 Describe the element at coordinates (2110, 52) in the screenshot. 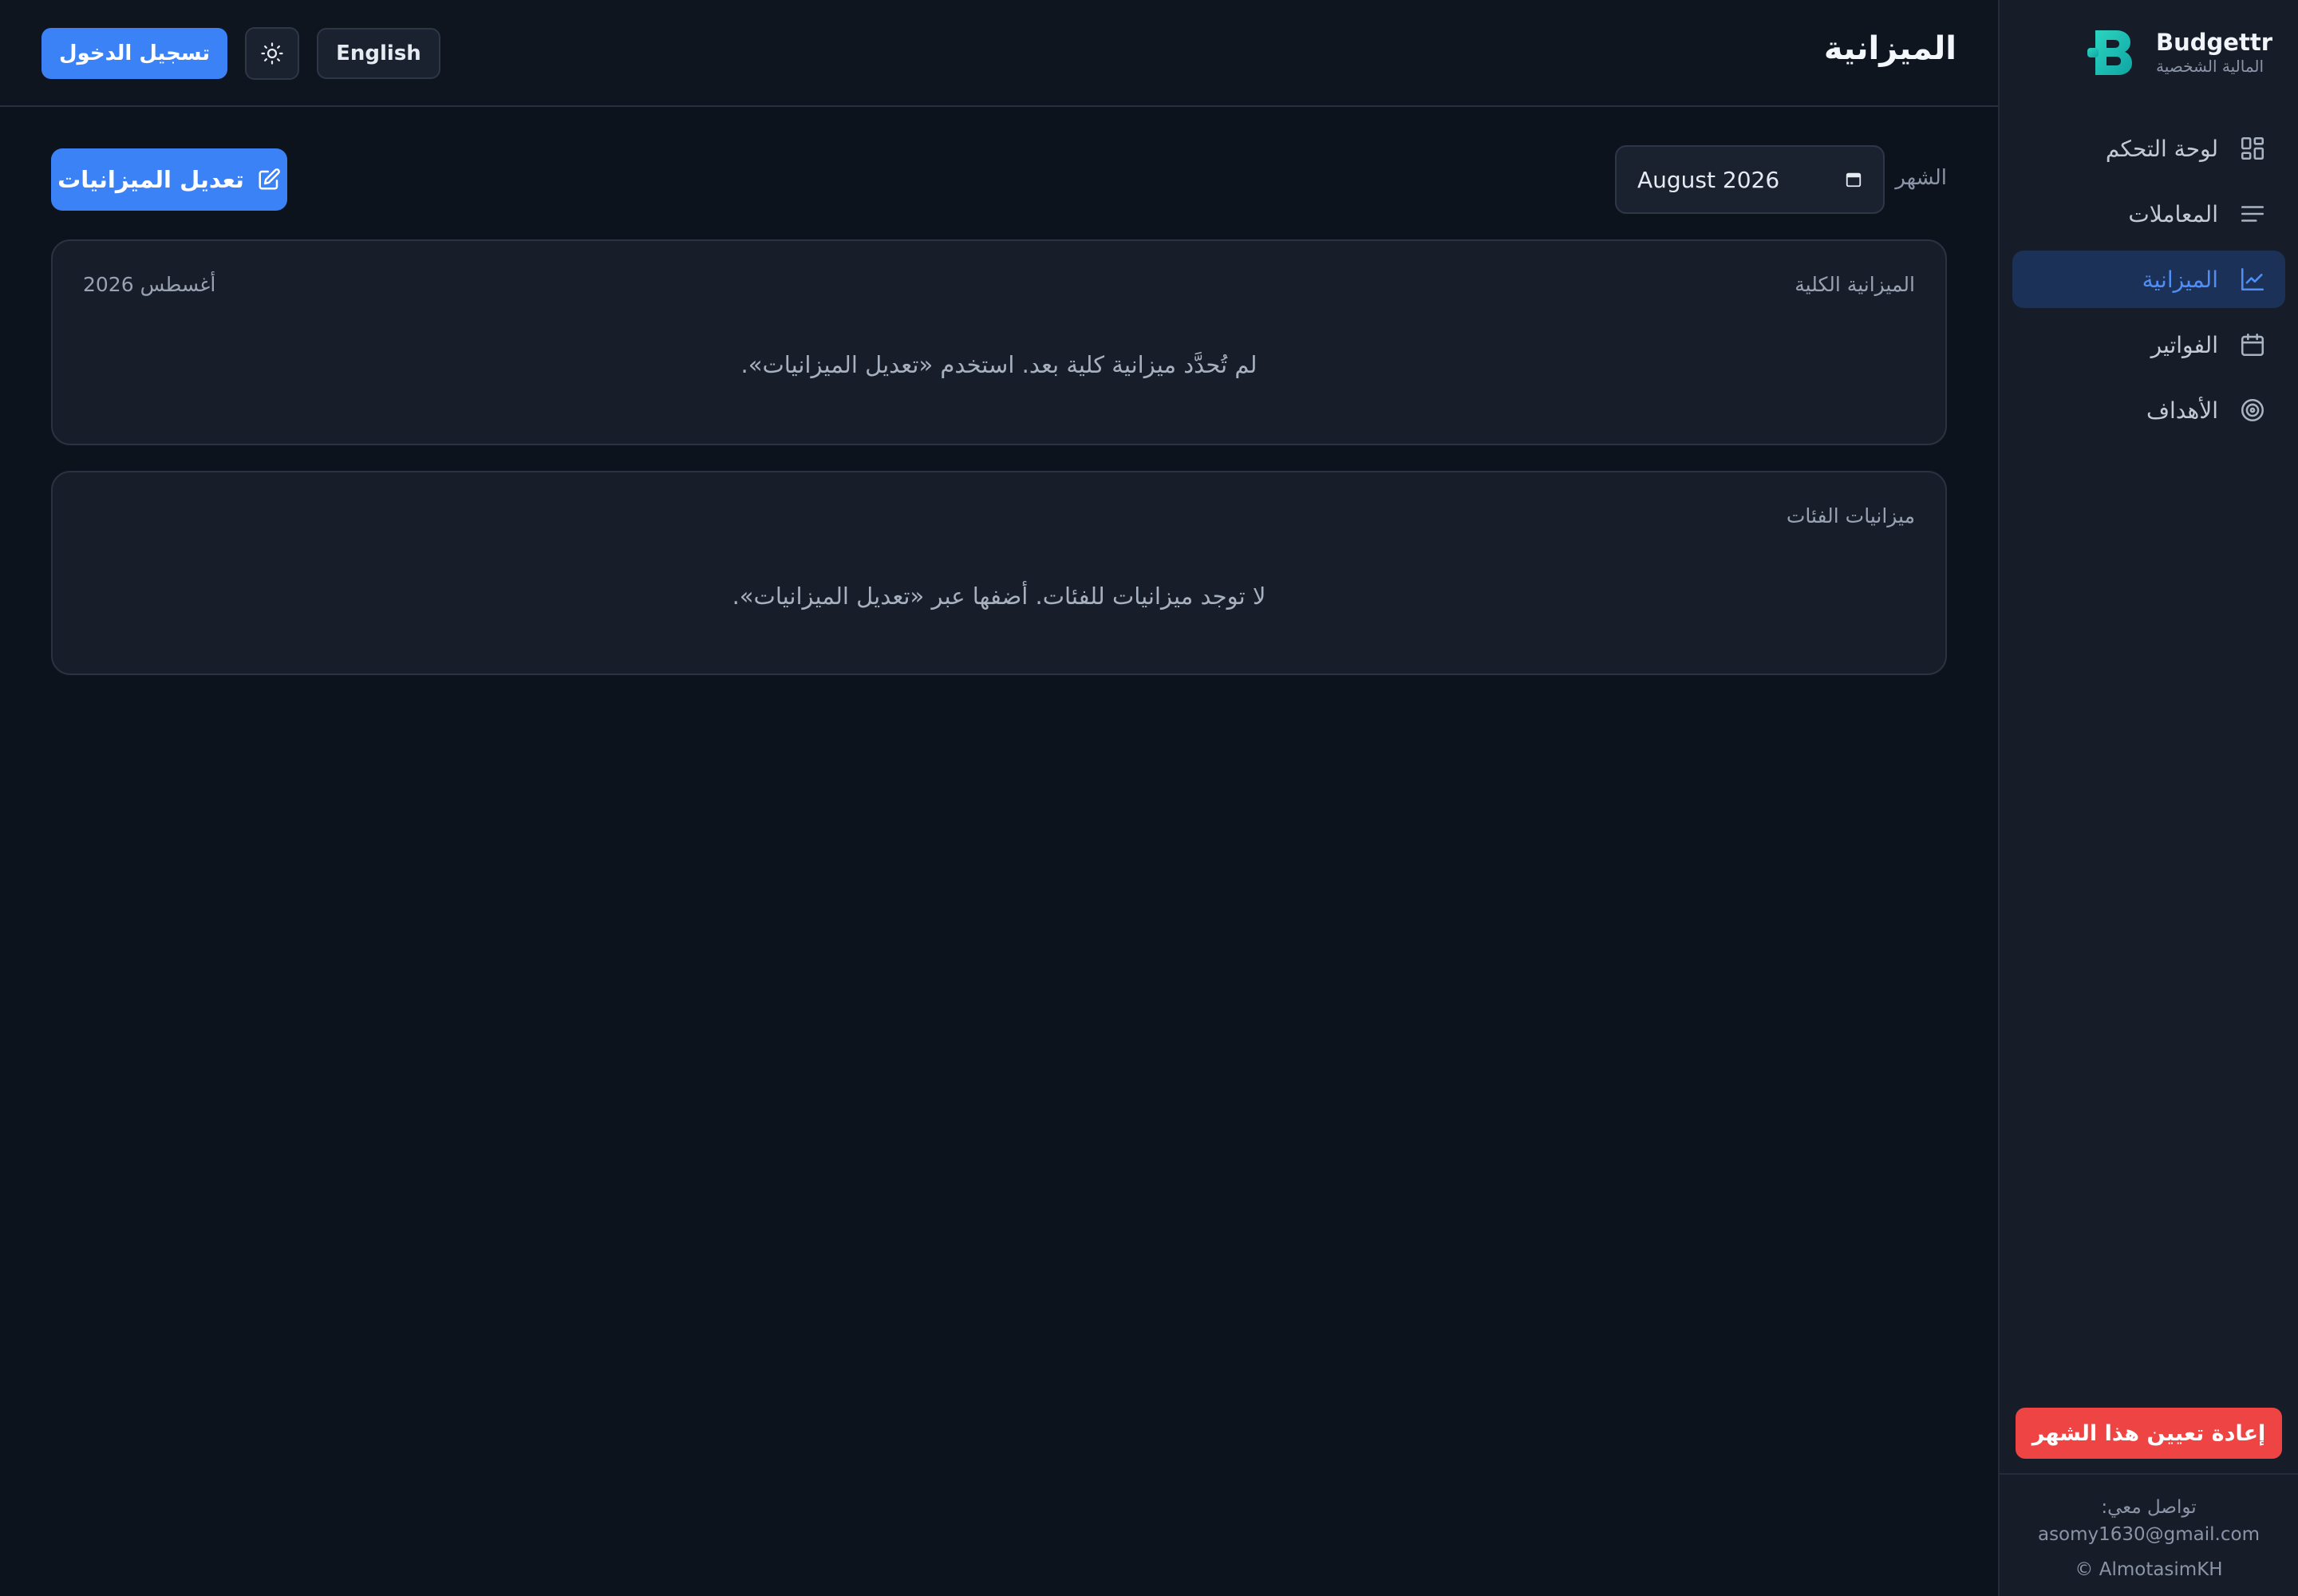

I see `budgettr-logo-icon` at that location.